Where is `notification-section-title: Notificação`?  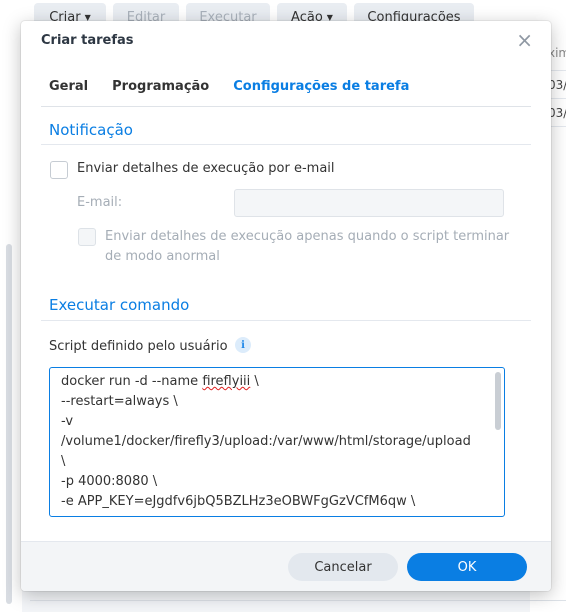 notification-section-title: Notificação is located at coordinates (91, 130).